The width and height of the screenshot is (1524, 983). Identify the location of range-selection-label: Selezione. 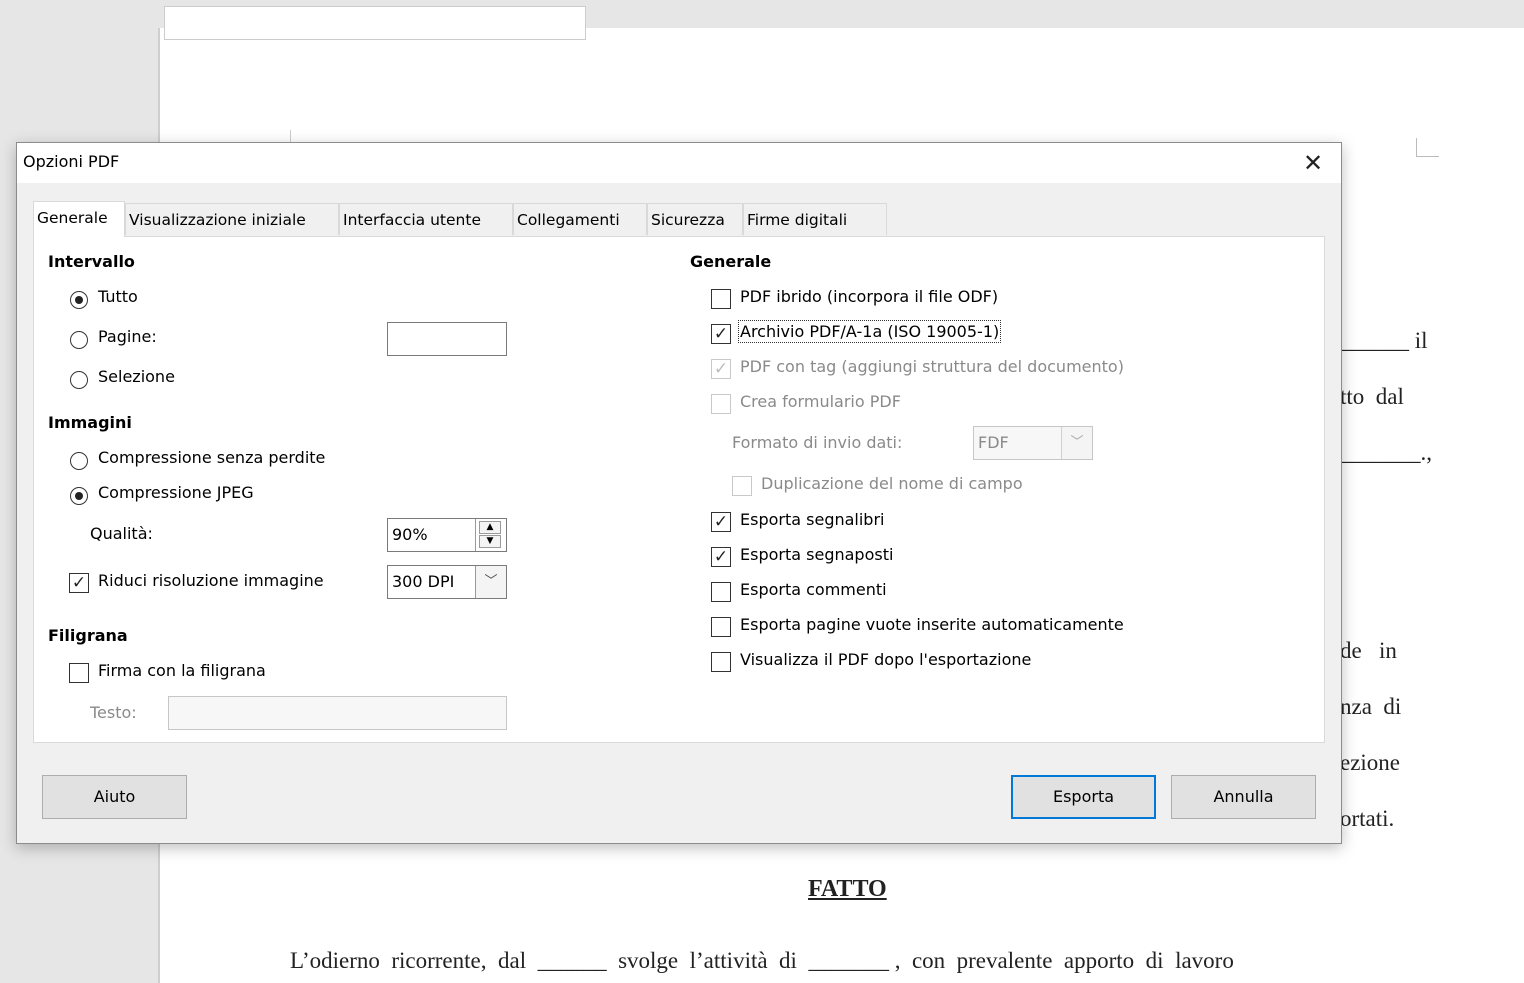
(136, 376).